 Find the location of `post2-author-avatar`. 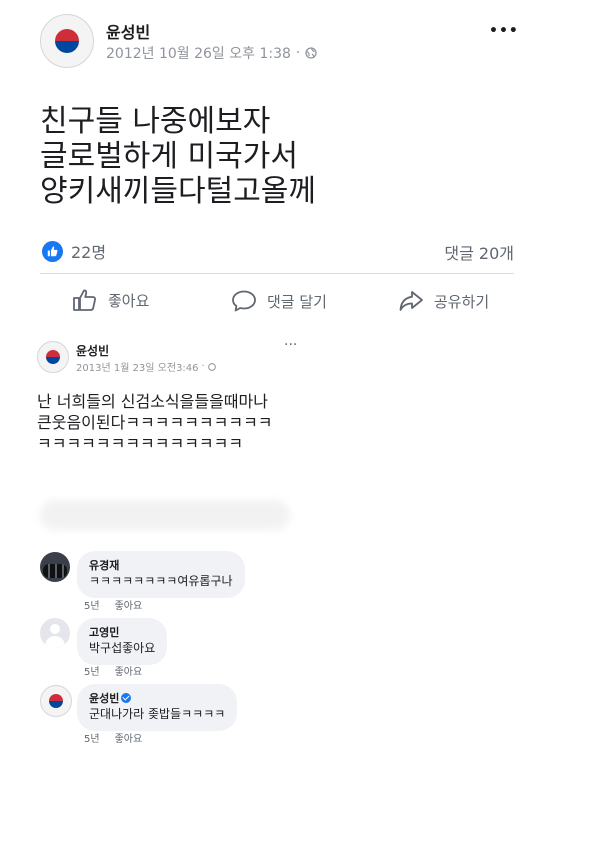

post2-author-avatar is located at coordinates (53, 357).